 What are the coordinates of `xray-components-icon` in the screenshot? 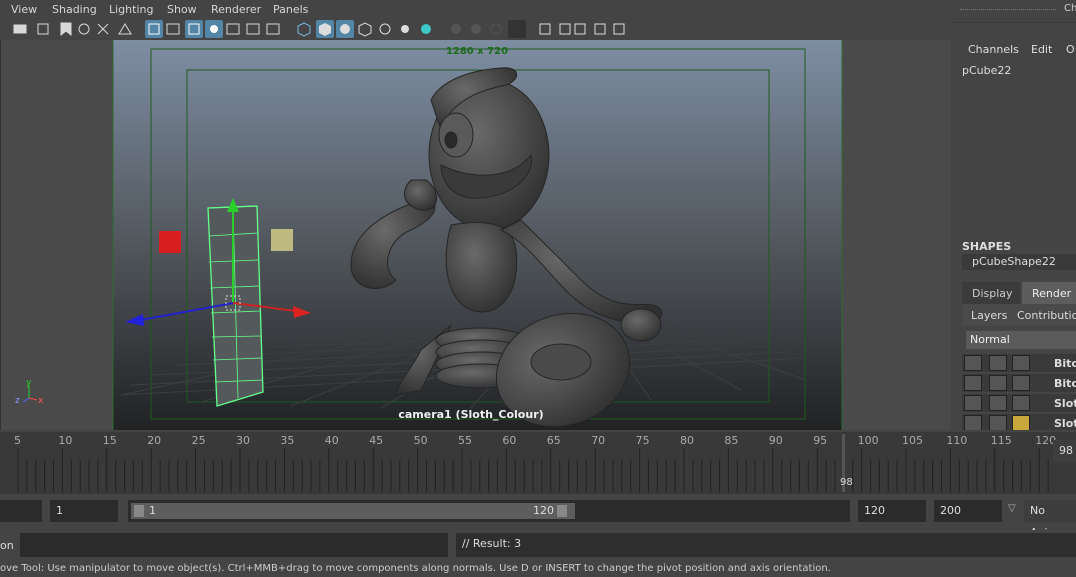 It's located at (600, 29).